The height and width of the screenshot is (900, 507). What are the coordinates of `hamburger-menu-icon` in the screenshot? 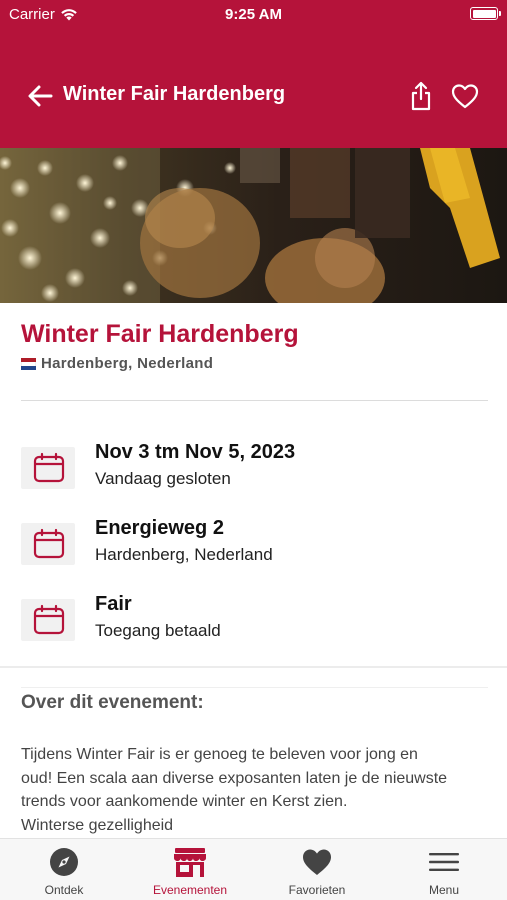 It's located at (444, 862).